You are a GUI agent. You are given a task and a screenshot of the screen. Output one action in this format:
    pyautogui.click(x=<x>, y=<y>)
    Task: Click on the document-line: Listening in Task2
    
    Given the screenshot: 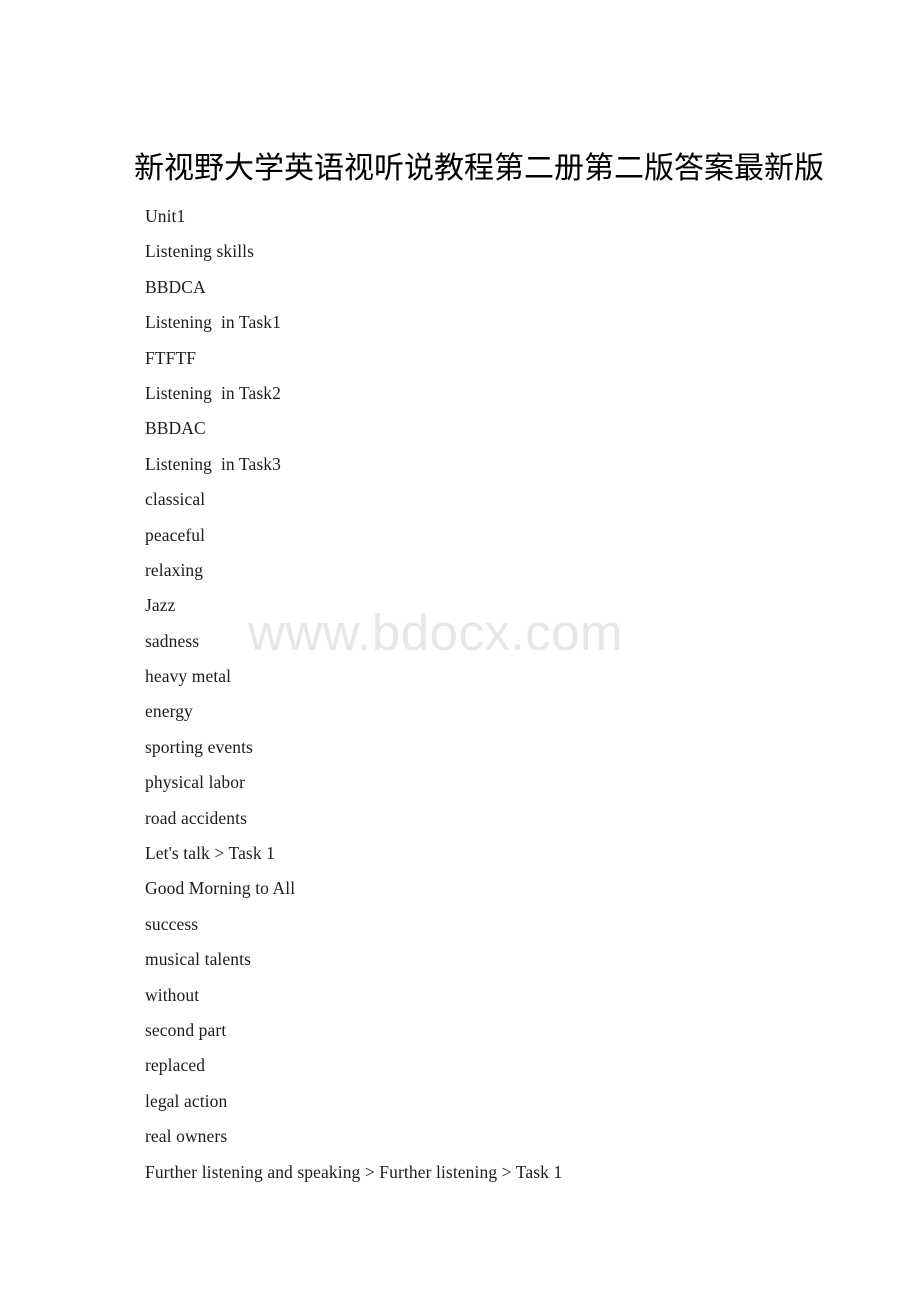 What is the action you would take?
    pyautogui.click(x=213, y=392)
    